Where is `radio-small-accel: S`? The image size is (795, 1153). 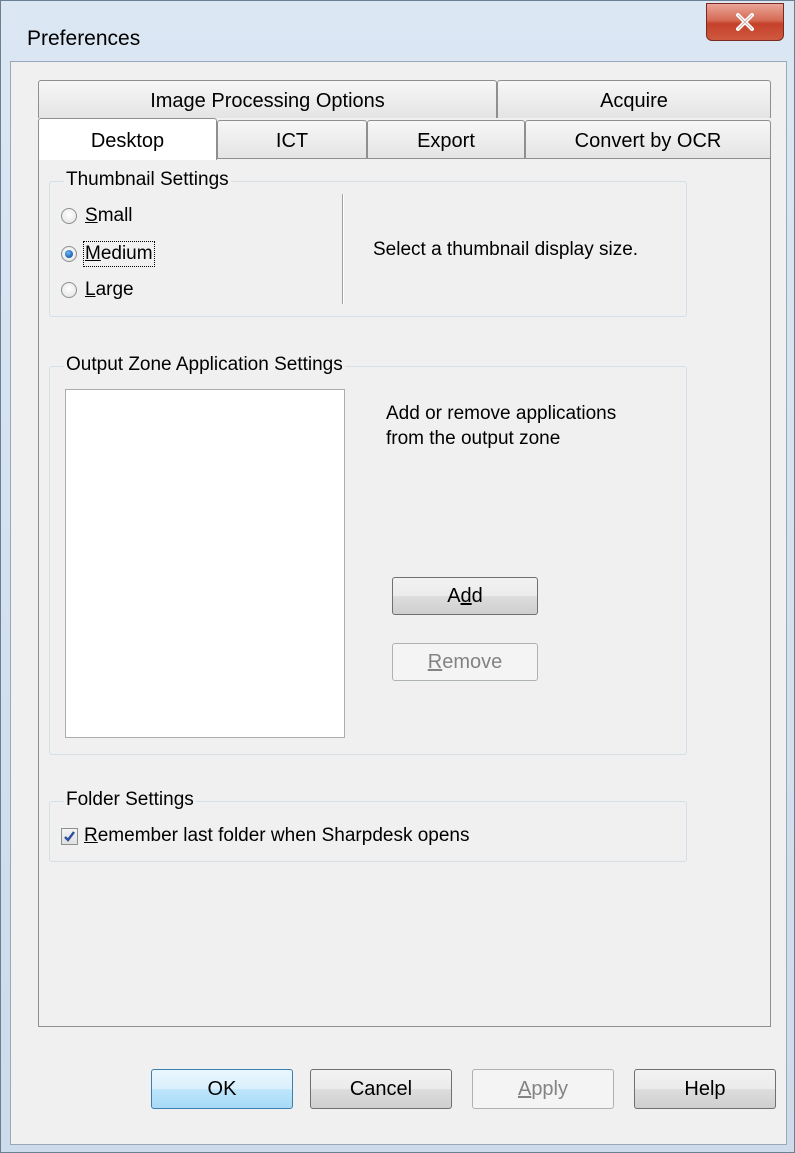
radio-small-accel: S is located at coordinates (91, 215).